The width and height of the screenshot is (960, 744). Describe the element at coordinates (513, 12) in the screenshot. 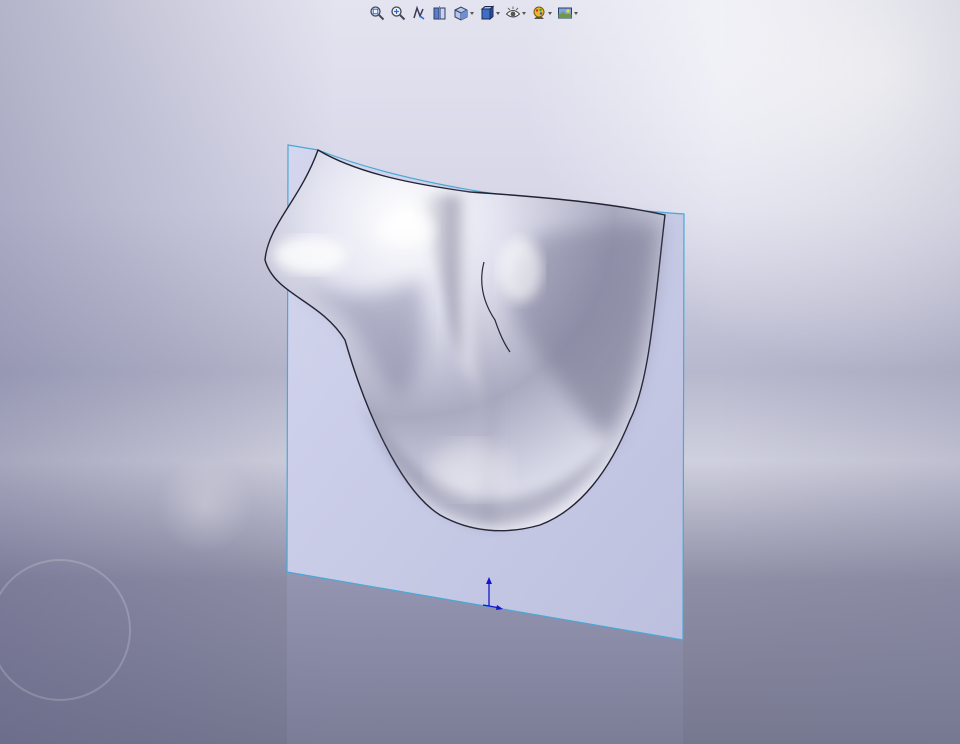

I see `hide-show-items-icon` at that location.